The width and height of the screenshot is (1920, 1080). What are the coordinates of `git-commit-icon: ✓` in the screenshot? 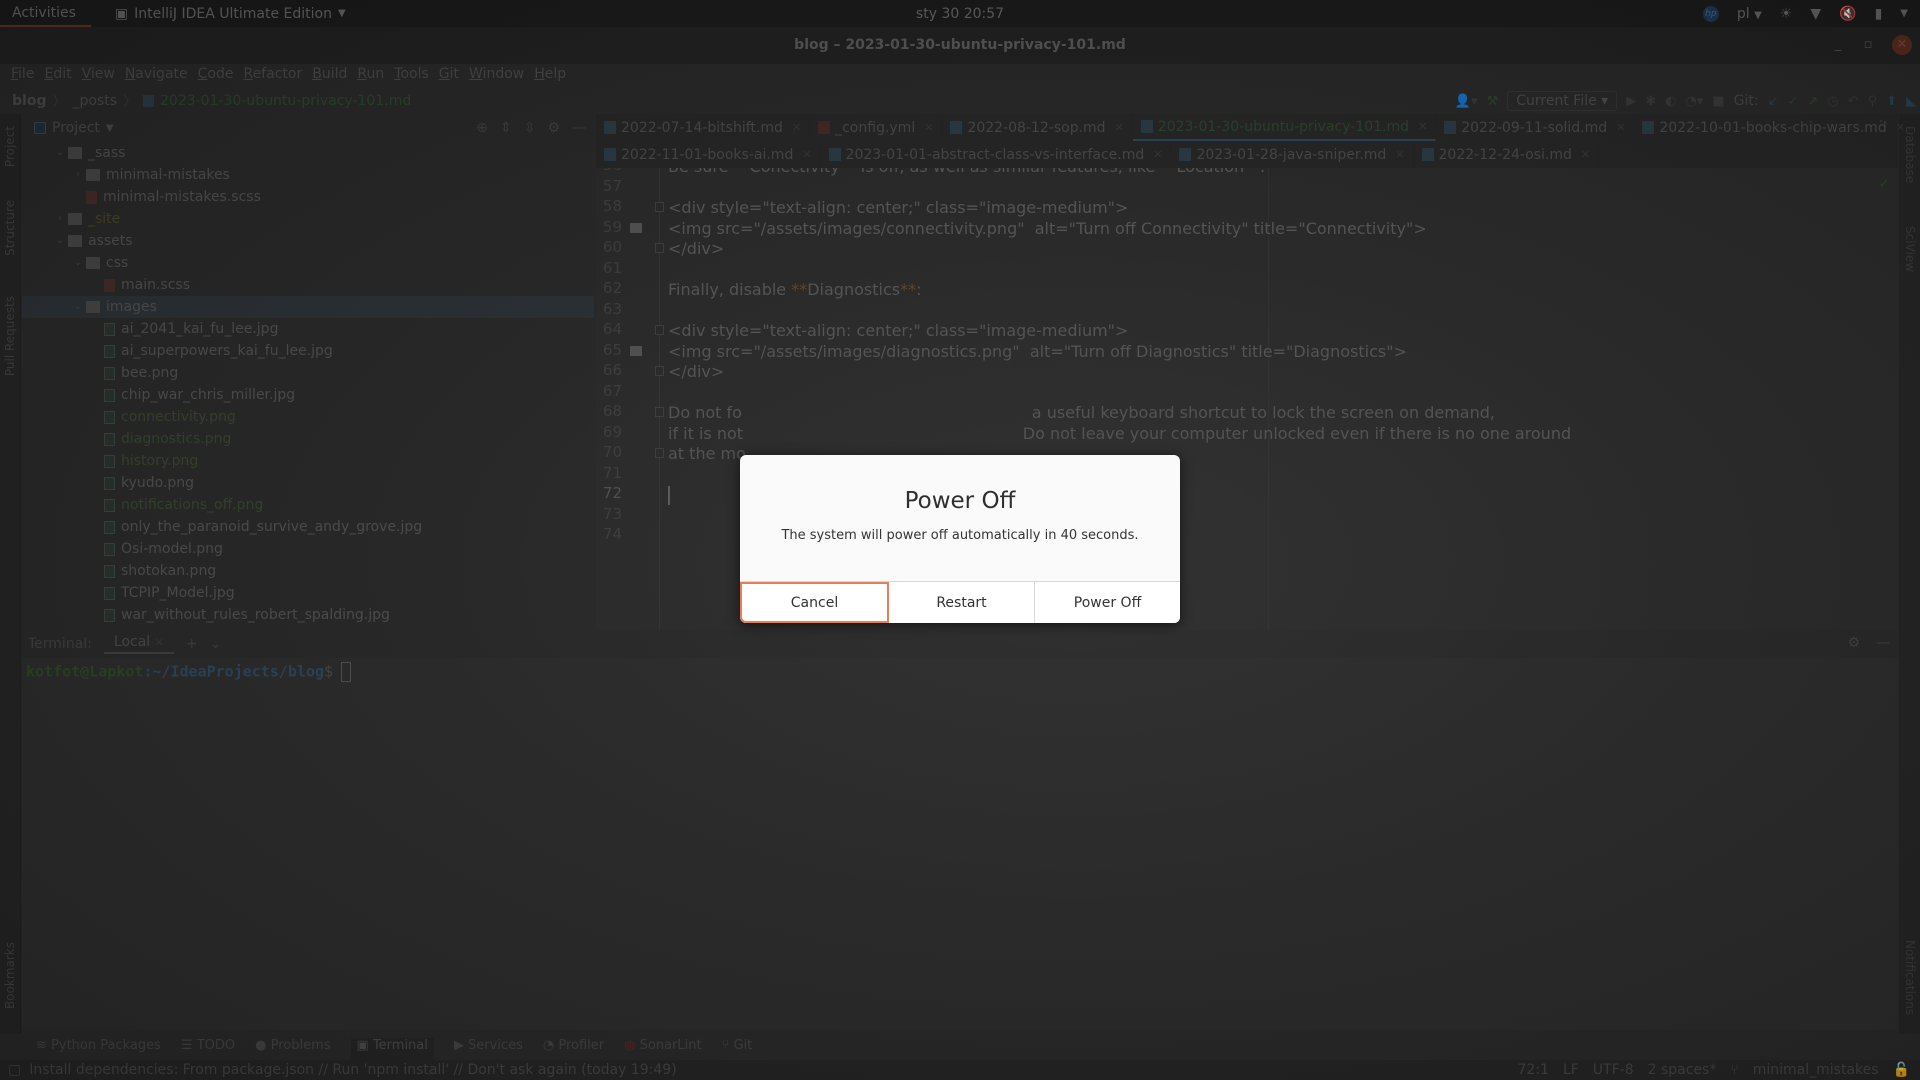 It's located at (1793, 101).